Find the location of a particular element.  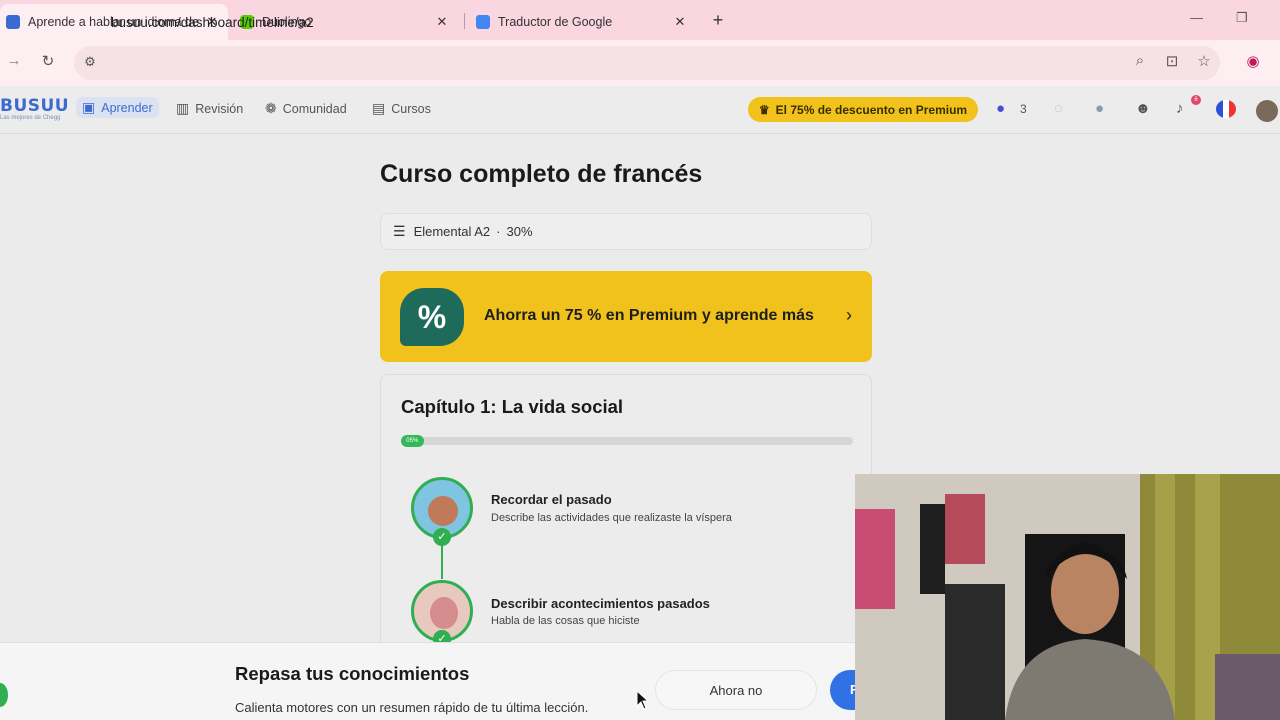

not-now-button: Ahora no is located at coordinates (736, 690).